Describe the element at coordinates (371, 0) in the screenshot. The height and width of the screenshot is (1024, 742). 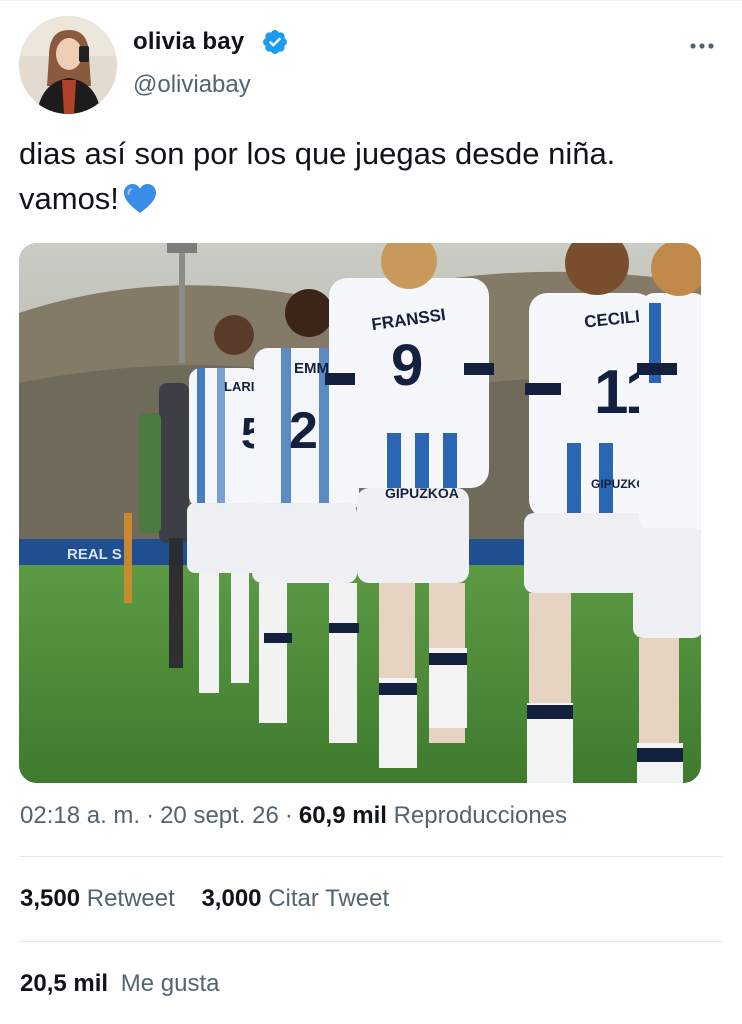
I see `top-border` at that location.